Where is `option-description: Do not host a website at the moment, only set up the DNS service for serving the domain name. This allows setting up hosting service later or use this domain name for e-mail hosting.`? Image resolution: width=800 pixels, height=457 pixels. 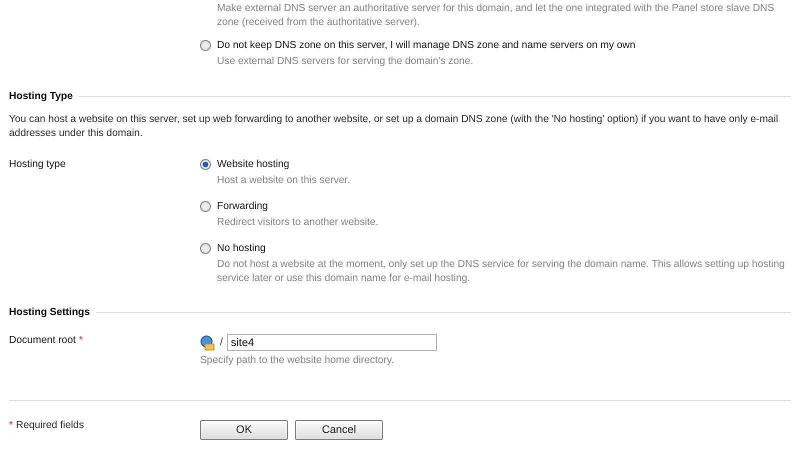
option-description: Do not host a website at the moment, only set up the DNS service for serving the domain name. This allows setting up hosting service later or use this domain name for e-mail hosting. is located at coordinates (501, 272).